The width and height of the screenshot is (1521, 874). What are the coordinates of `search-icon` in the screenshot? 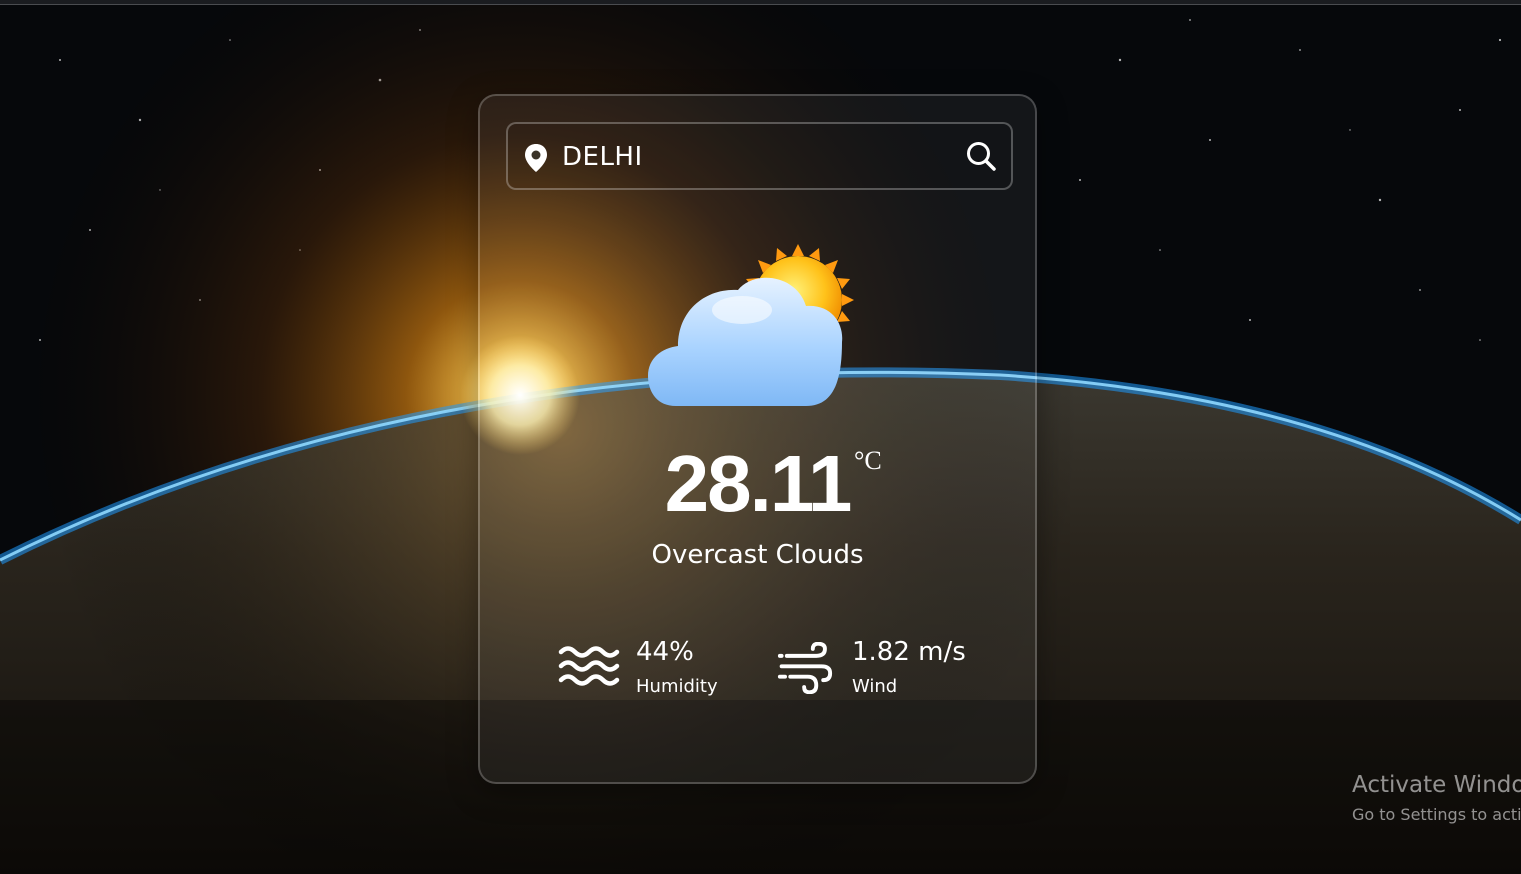 It's located at (981, 156).